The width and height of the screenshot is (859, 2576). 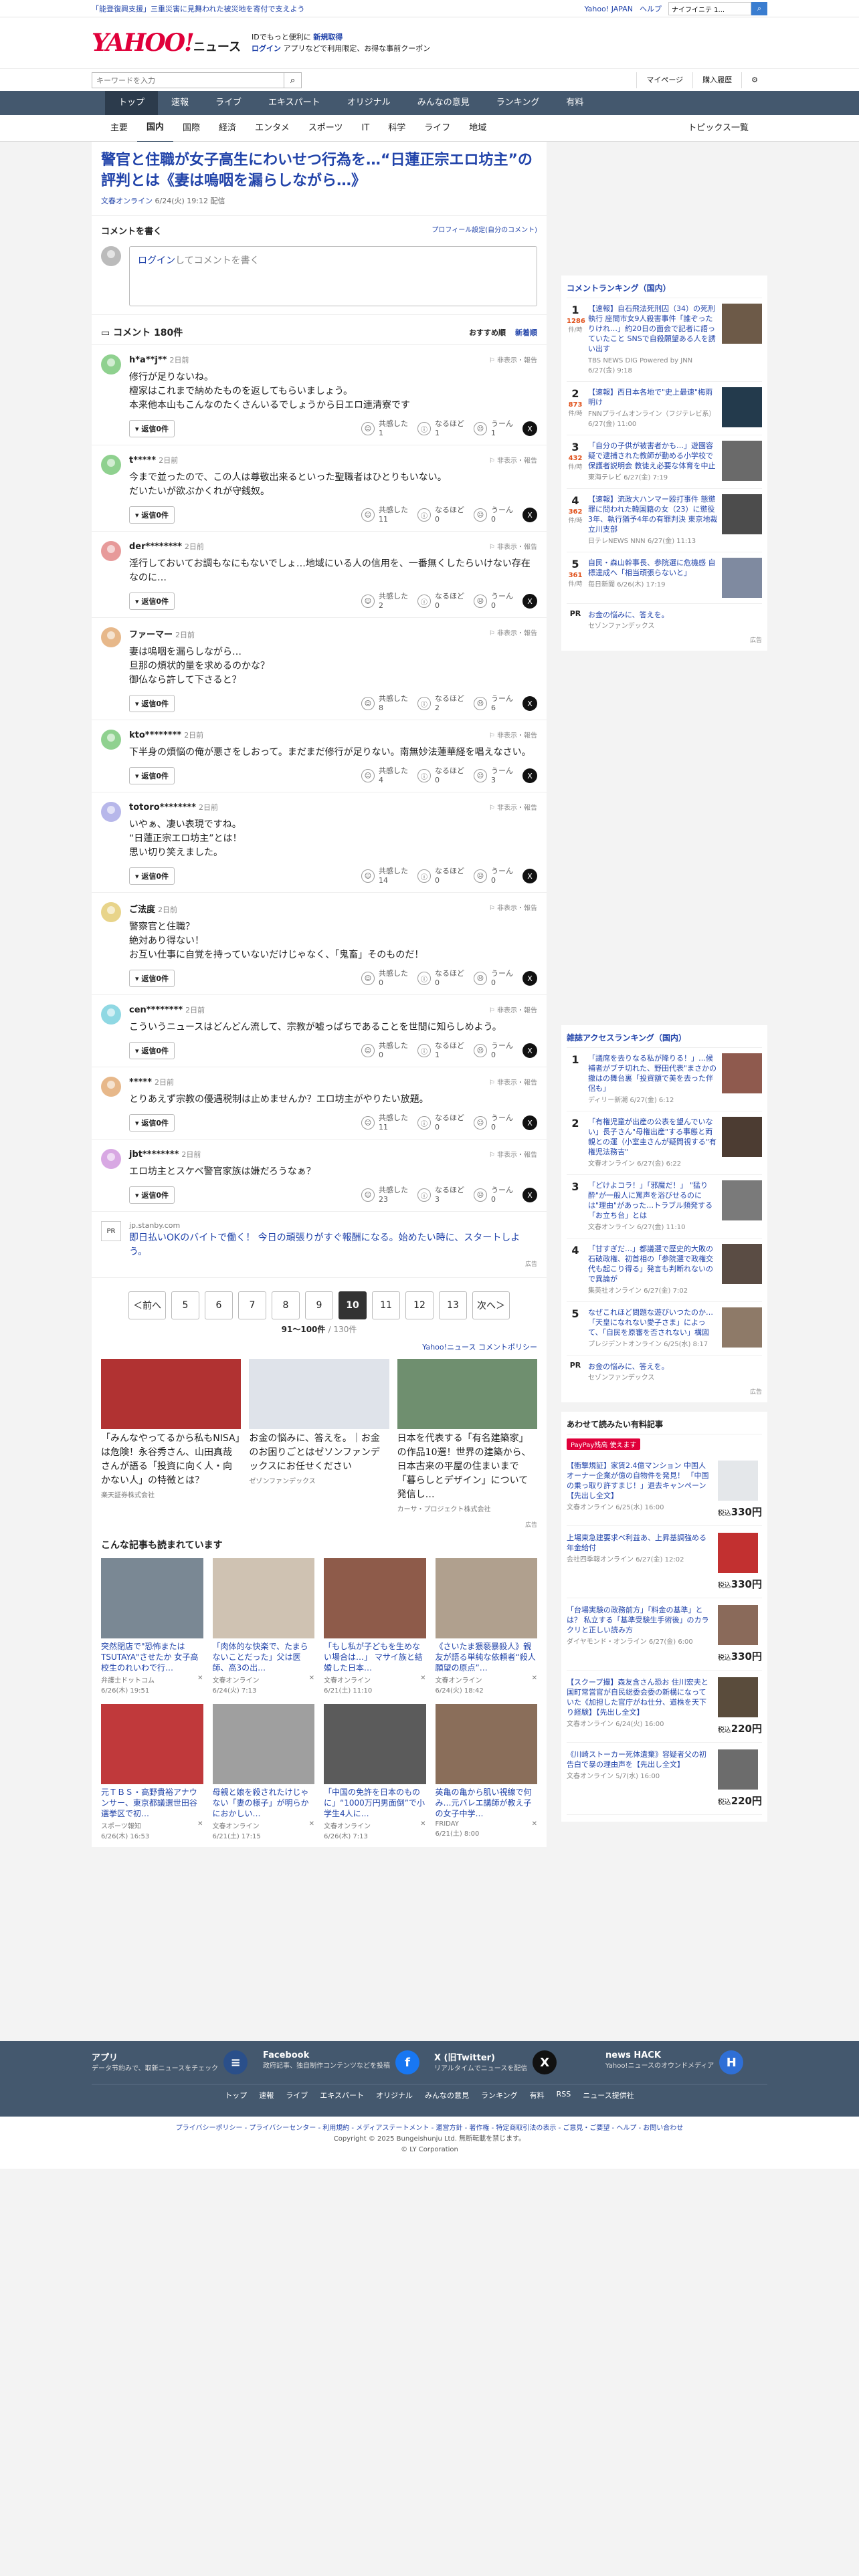 I want to click on ranking-pr: PR お金の悩みに、答えを。 セゾンファンデックス, so click(x=664, y=619).